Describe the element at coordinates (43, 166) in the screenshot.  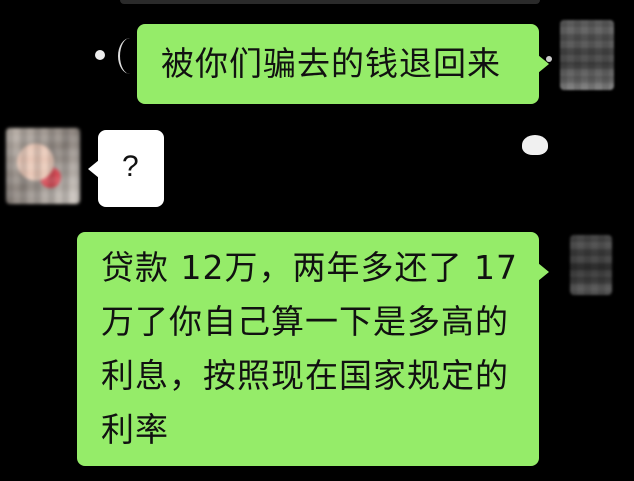
I see `avatar-left` at that location.